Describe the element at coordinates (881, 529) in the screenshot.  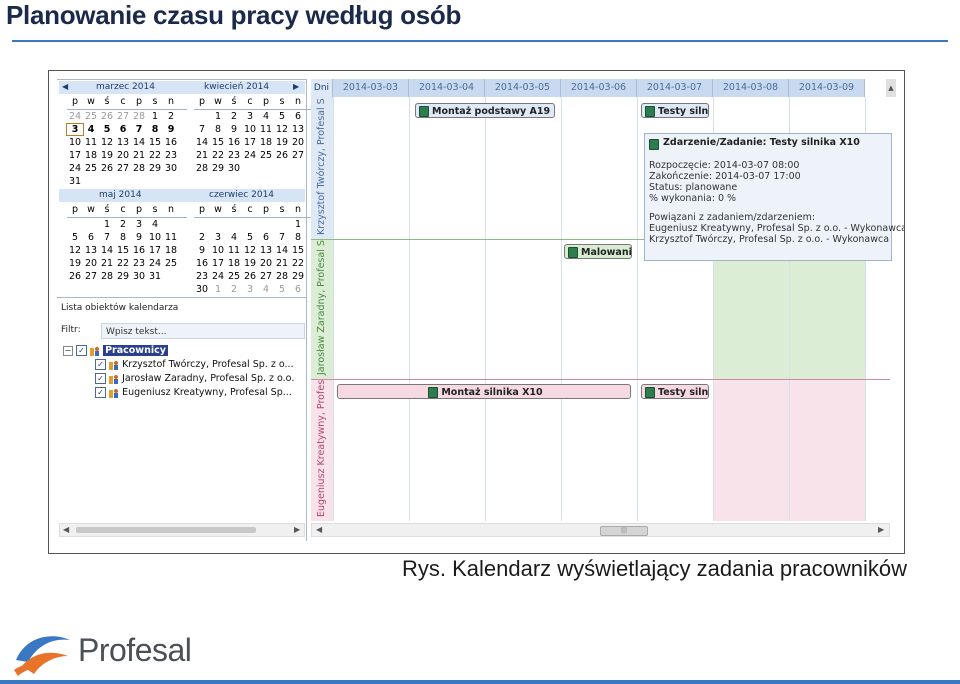
I see `scroll-right-icon: ▶` at that location.